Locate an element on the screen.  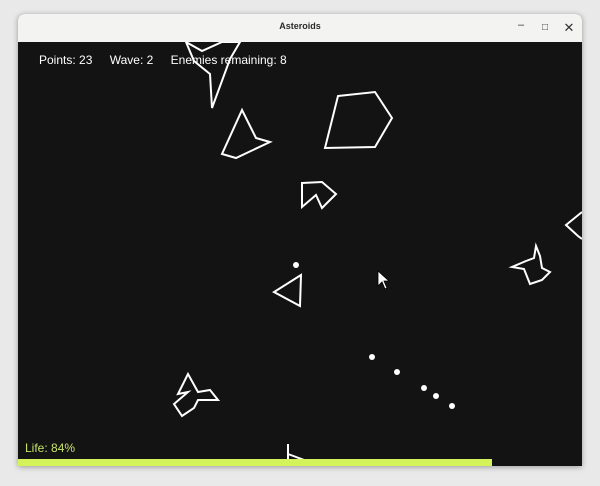
close-button: ✕ is located at coordinates (569, 28).